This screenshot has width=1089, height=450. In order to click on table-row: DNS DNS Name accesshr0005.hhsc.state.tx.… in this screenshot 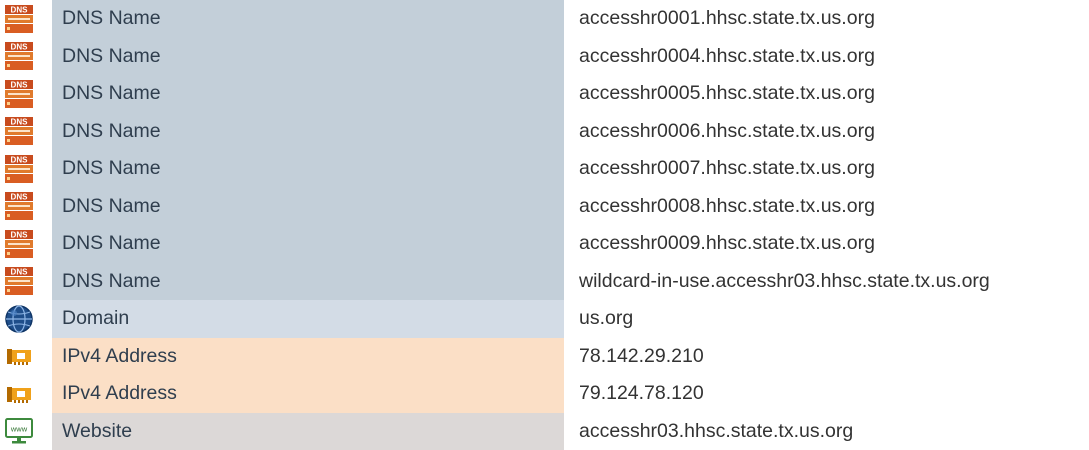, I will do `click(544, 94)`.